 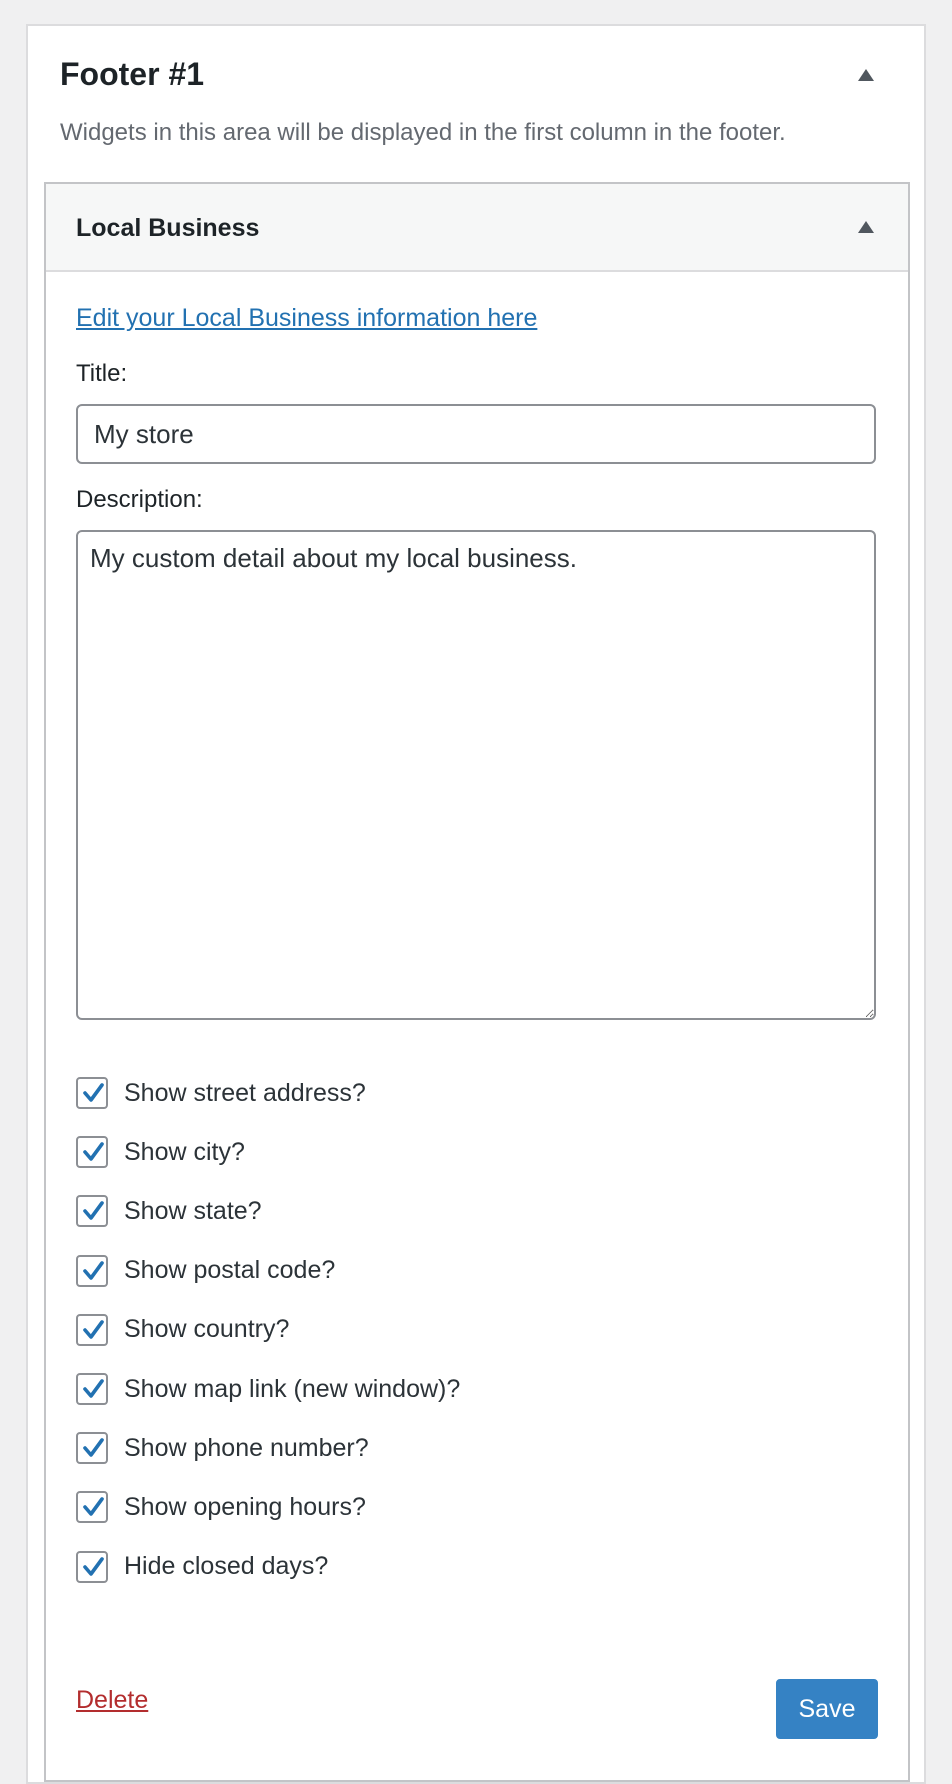 What do you see at coordinates (476, 434) in the screenshot?
I see `title-input` at bounding box center [476, 434].